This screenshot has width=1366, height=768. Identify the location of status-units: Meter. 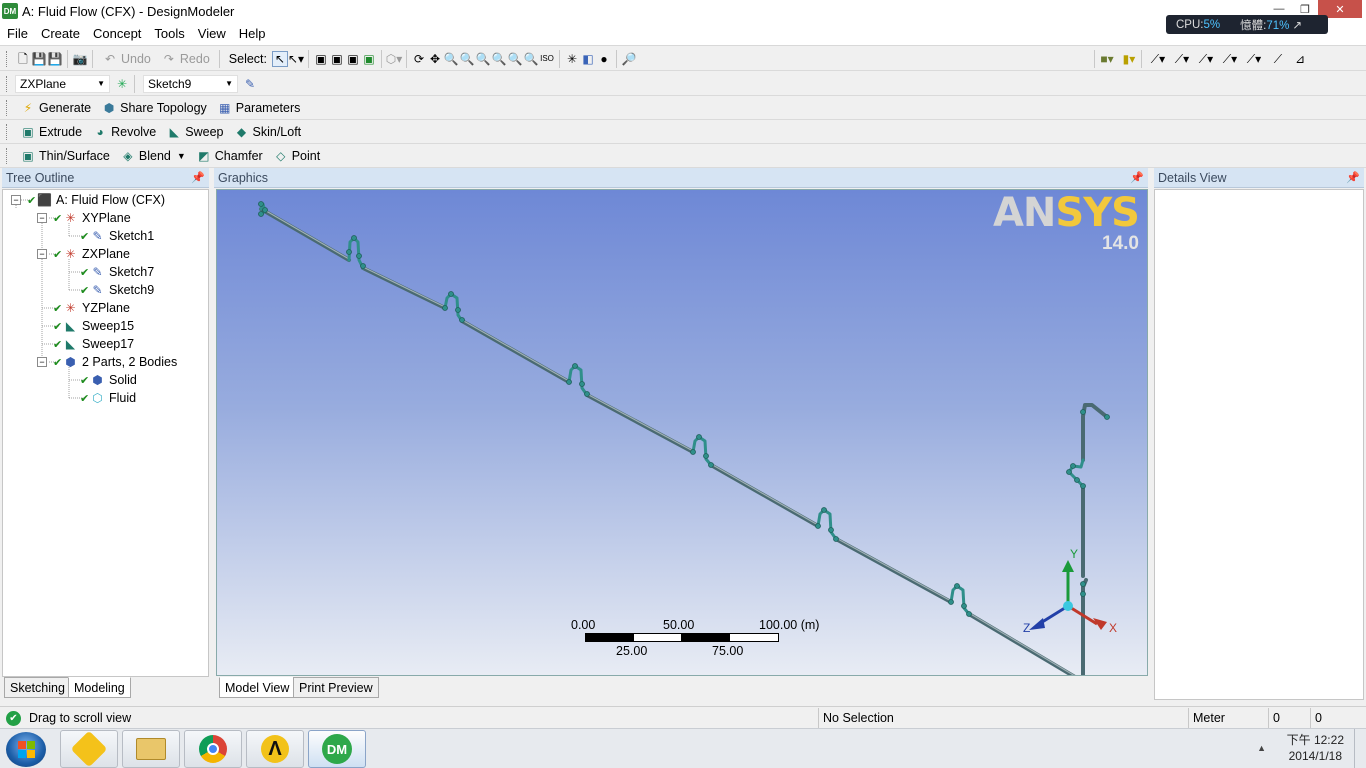
(1228, 718).